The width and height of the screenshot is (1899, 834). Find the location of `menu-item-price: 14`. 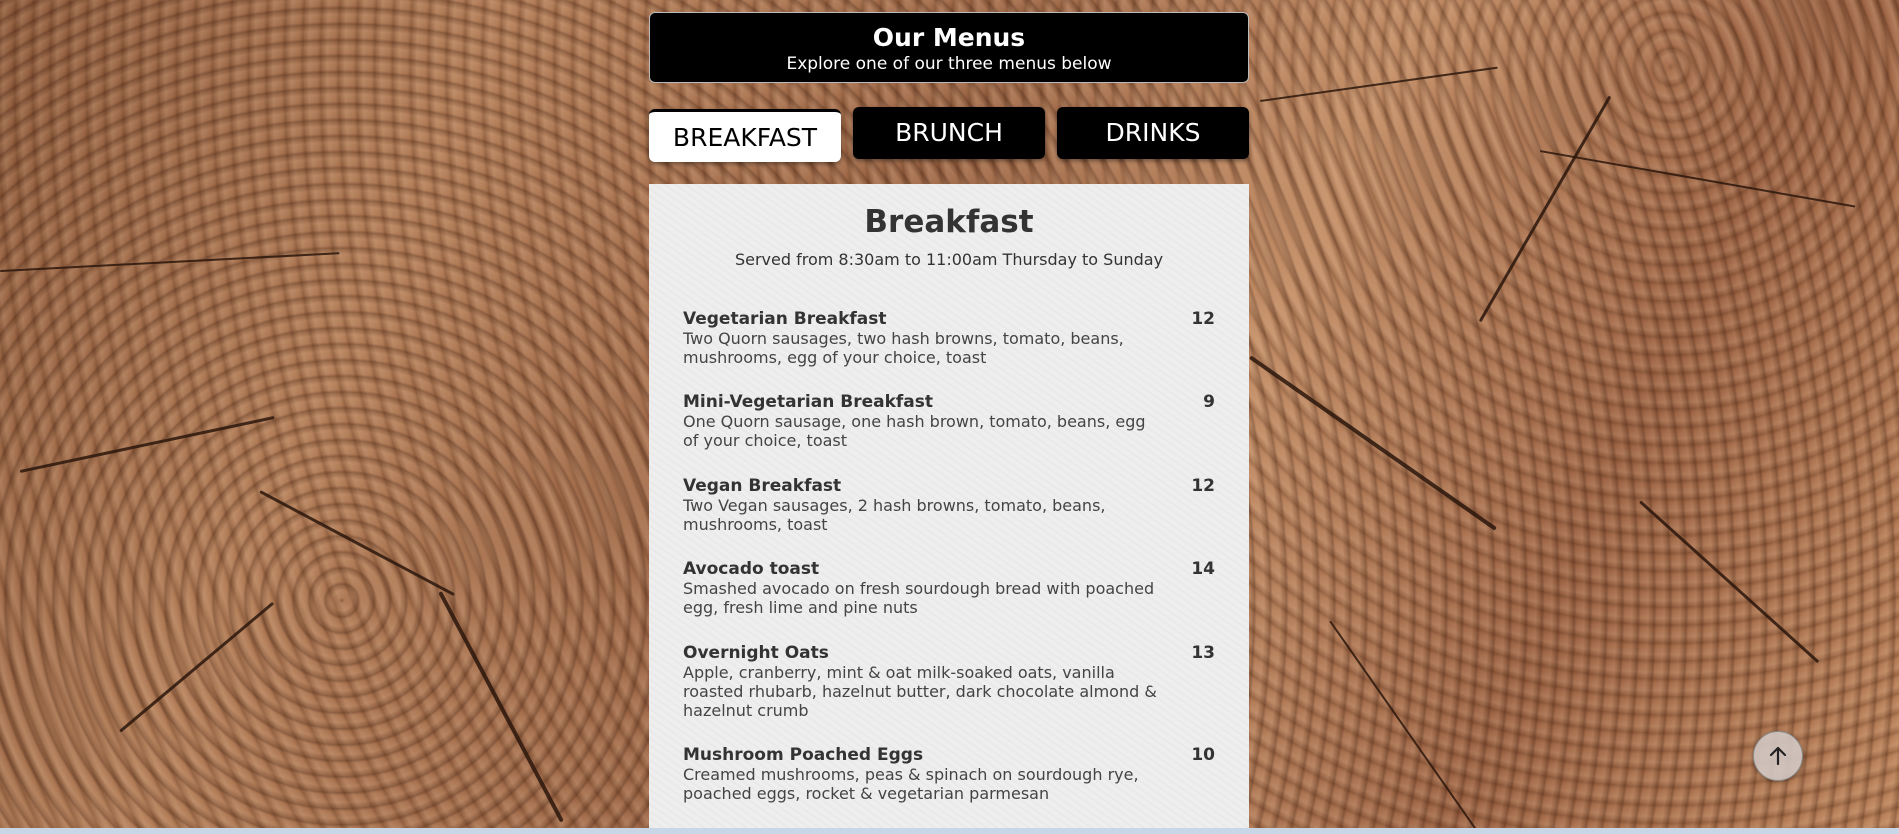

menu-item-price: 14 is located at coordinates (1203, 569).